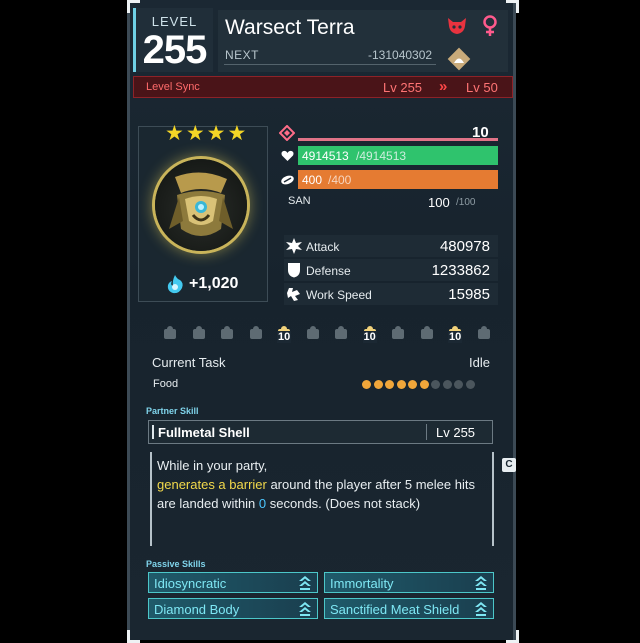 The width and height of the screenshot is (640, 643). What do you see at coordinates (381, 156) in the screenshot?
I see `hp-max: /4914513` at bounding box center [381, 156].